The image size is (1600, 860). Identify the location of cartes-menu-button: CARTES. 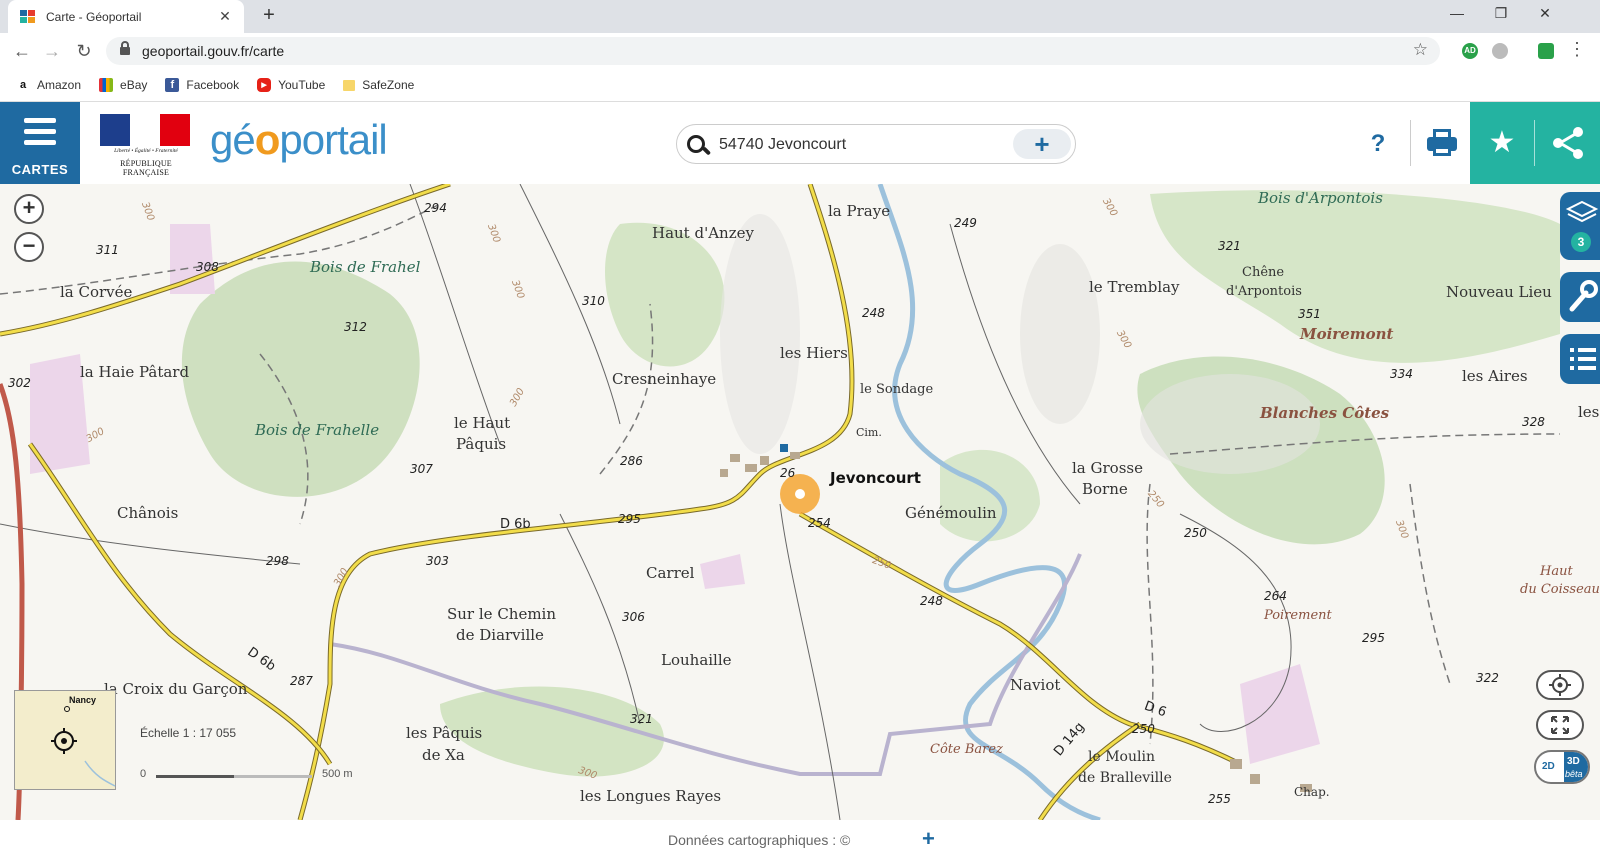
(40, 143).